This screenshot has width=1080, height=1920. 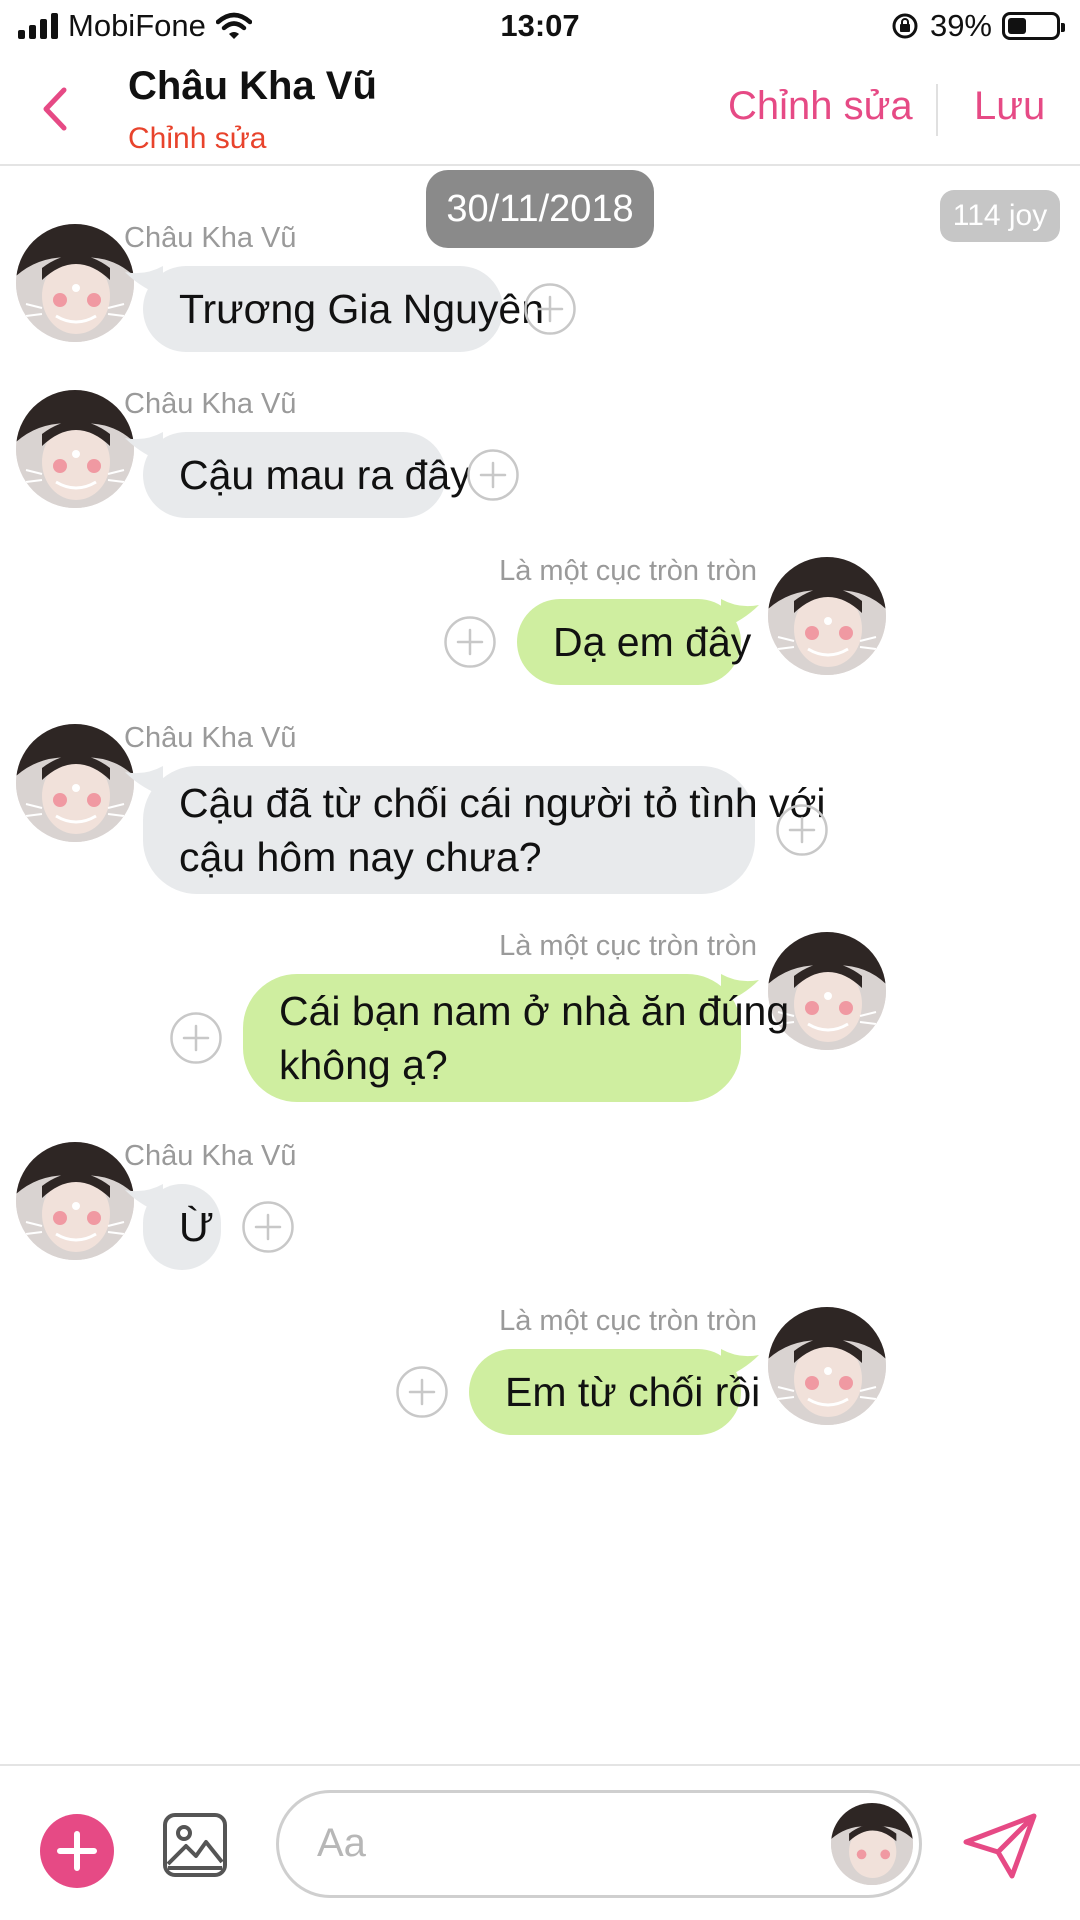 I want to click on message-bubble: Cái bạn nam ở nhà ăn đúng không ạ?, so click(x=516, y=1038).